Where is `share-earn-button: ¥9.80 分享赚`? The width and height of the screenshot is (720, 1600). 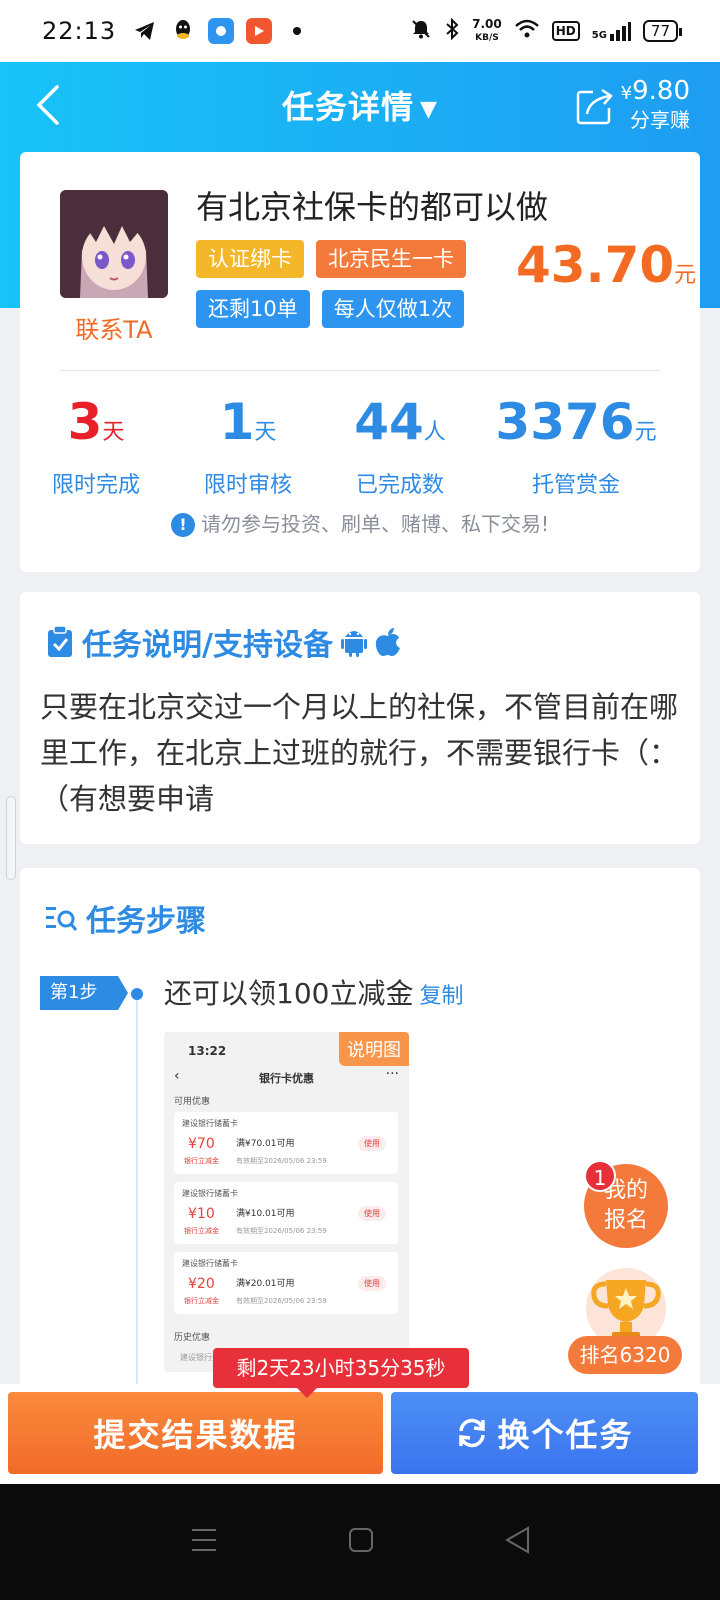 share-earn-button: ¥9.80 分享赚 is located at coordinates (632, 105).